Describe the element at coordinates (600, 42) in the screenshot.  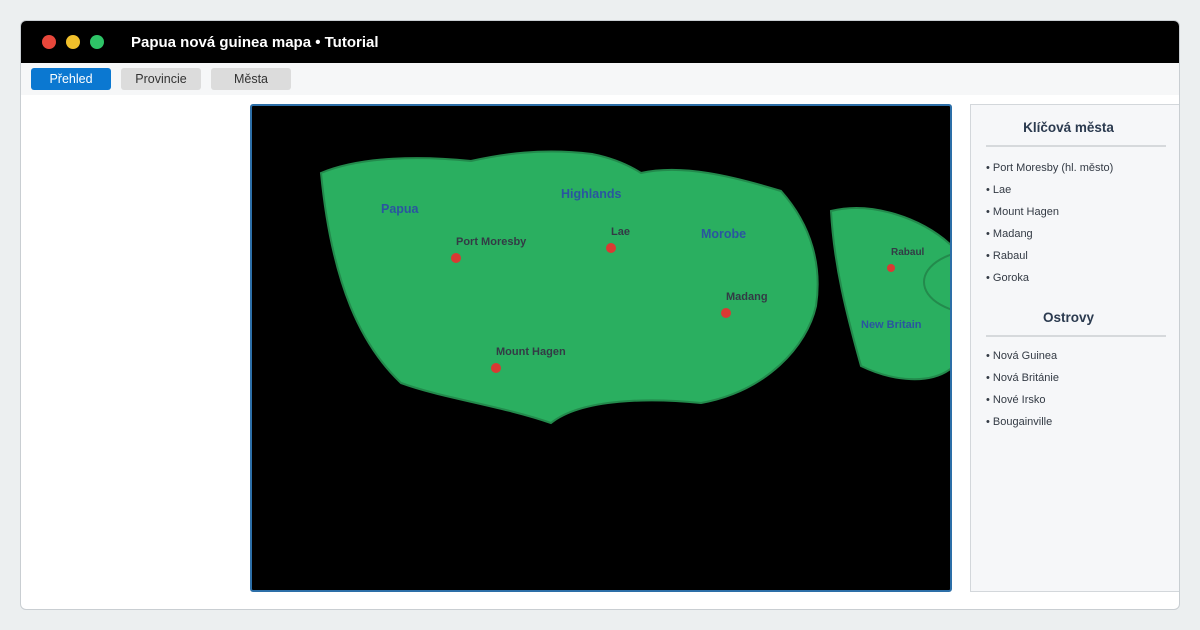
I see `title-bar: Papua nová guinea mapa • Tutorial` at that location.